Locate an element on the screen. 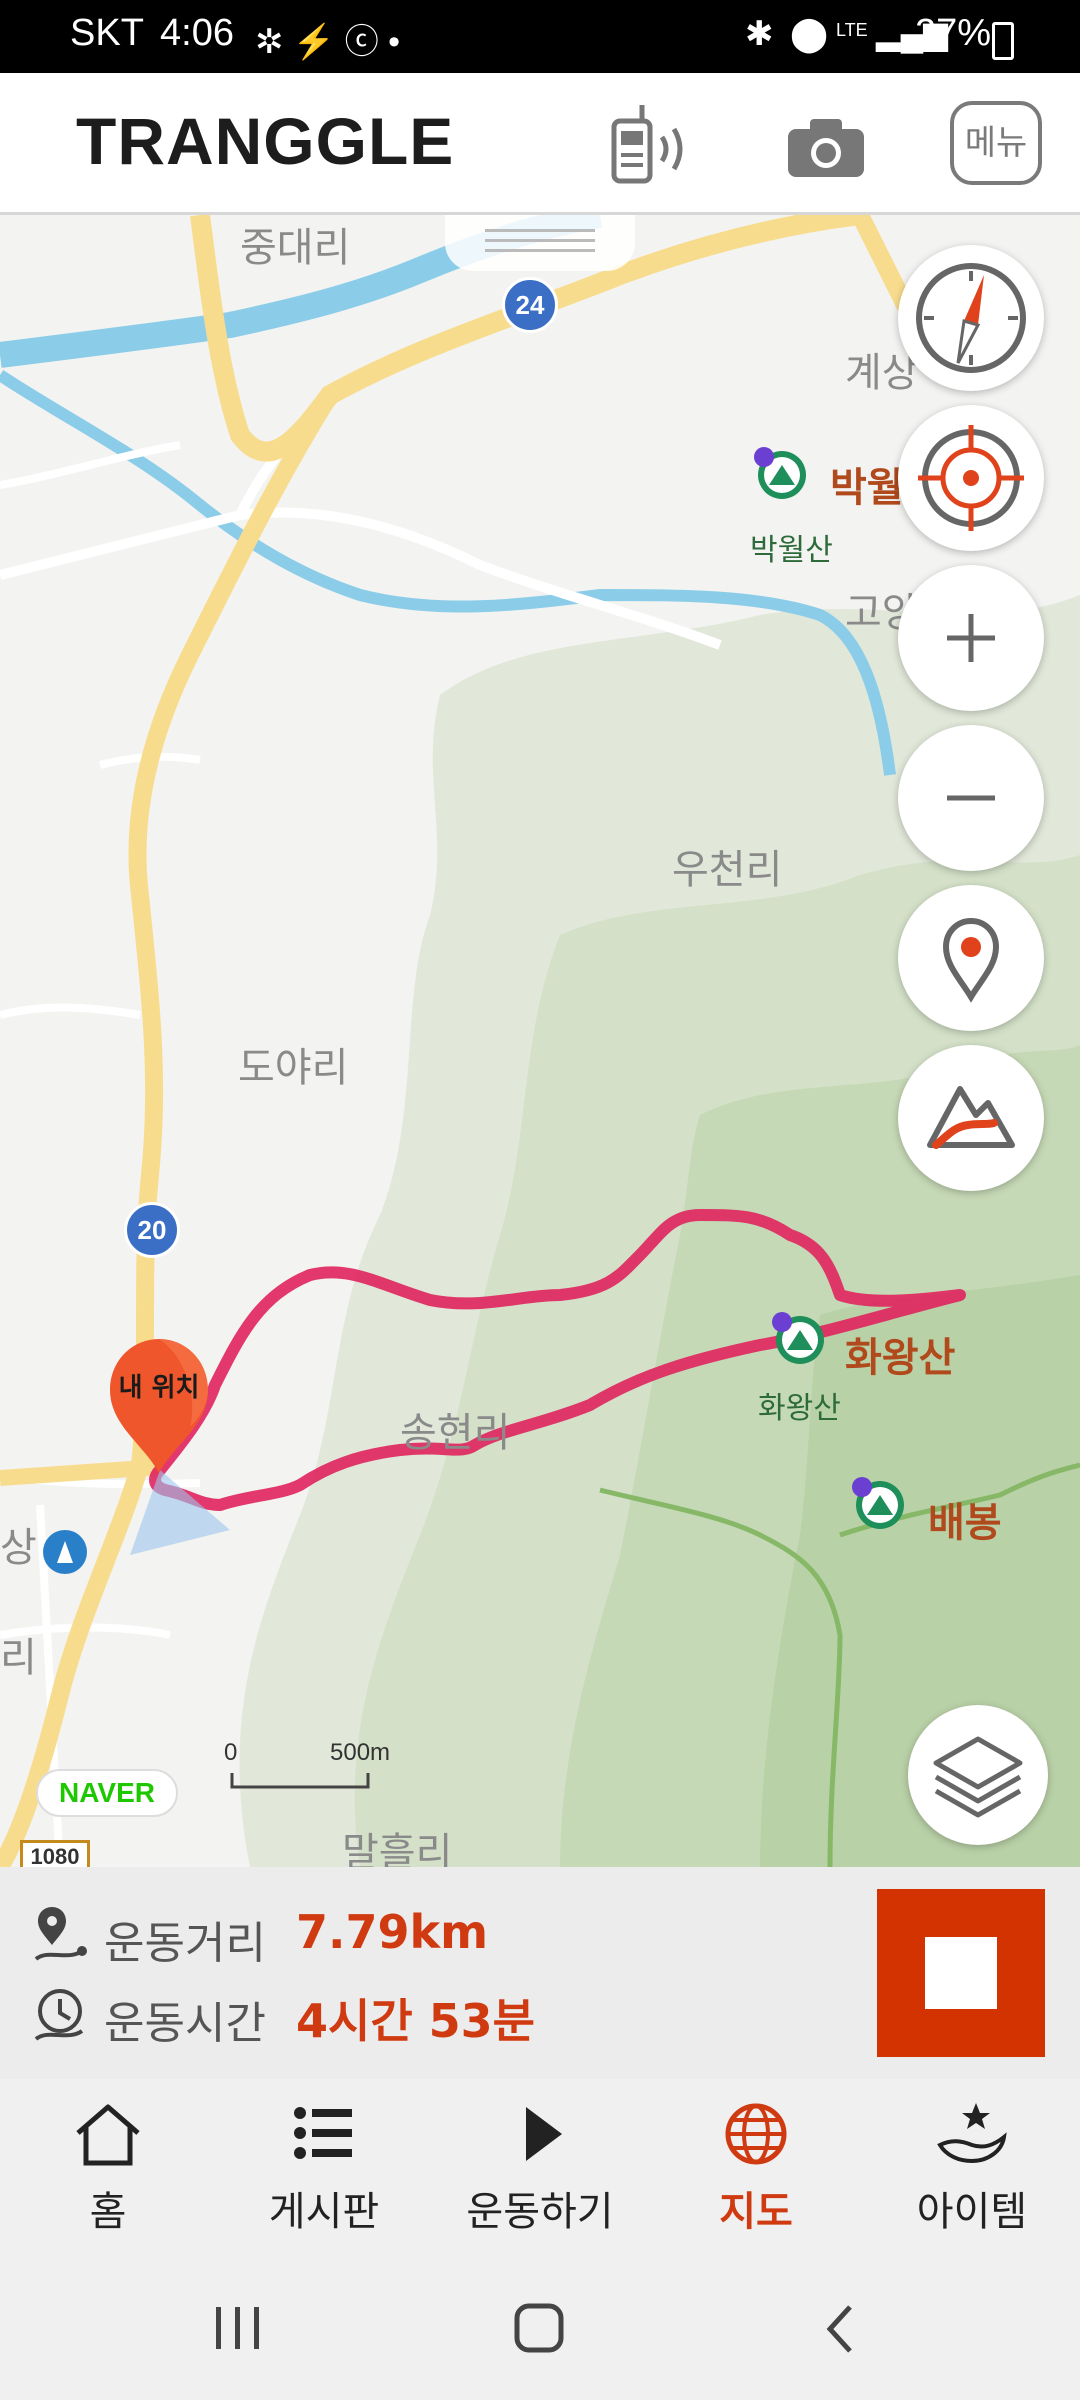 The width and height of the screenshot is (1080, 2400). time-value: 4시간 53분 is located at coordinates (415, 2021).